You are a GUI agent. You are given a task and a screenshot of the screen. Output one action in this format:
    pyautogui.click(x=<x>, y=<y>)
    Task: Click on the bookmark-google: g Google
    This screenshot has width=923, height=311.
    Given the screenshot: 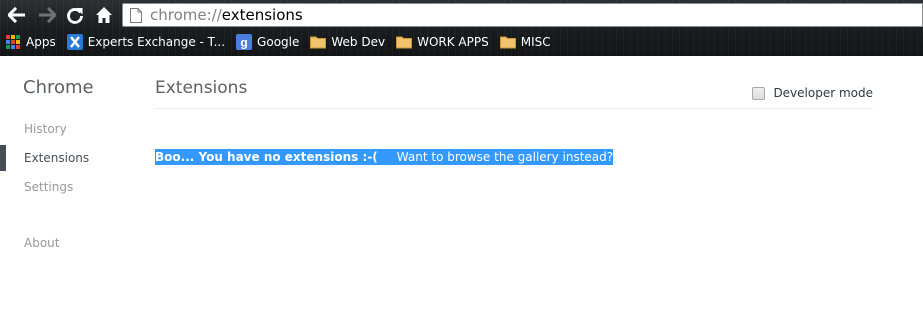 What is the action you would take?
    pyautogui.click(x=268, y=42)
    